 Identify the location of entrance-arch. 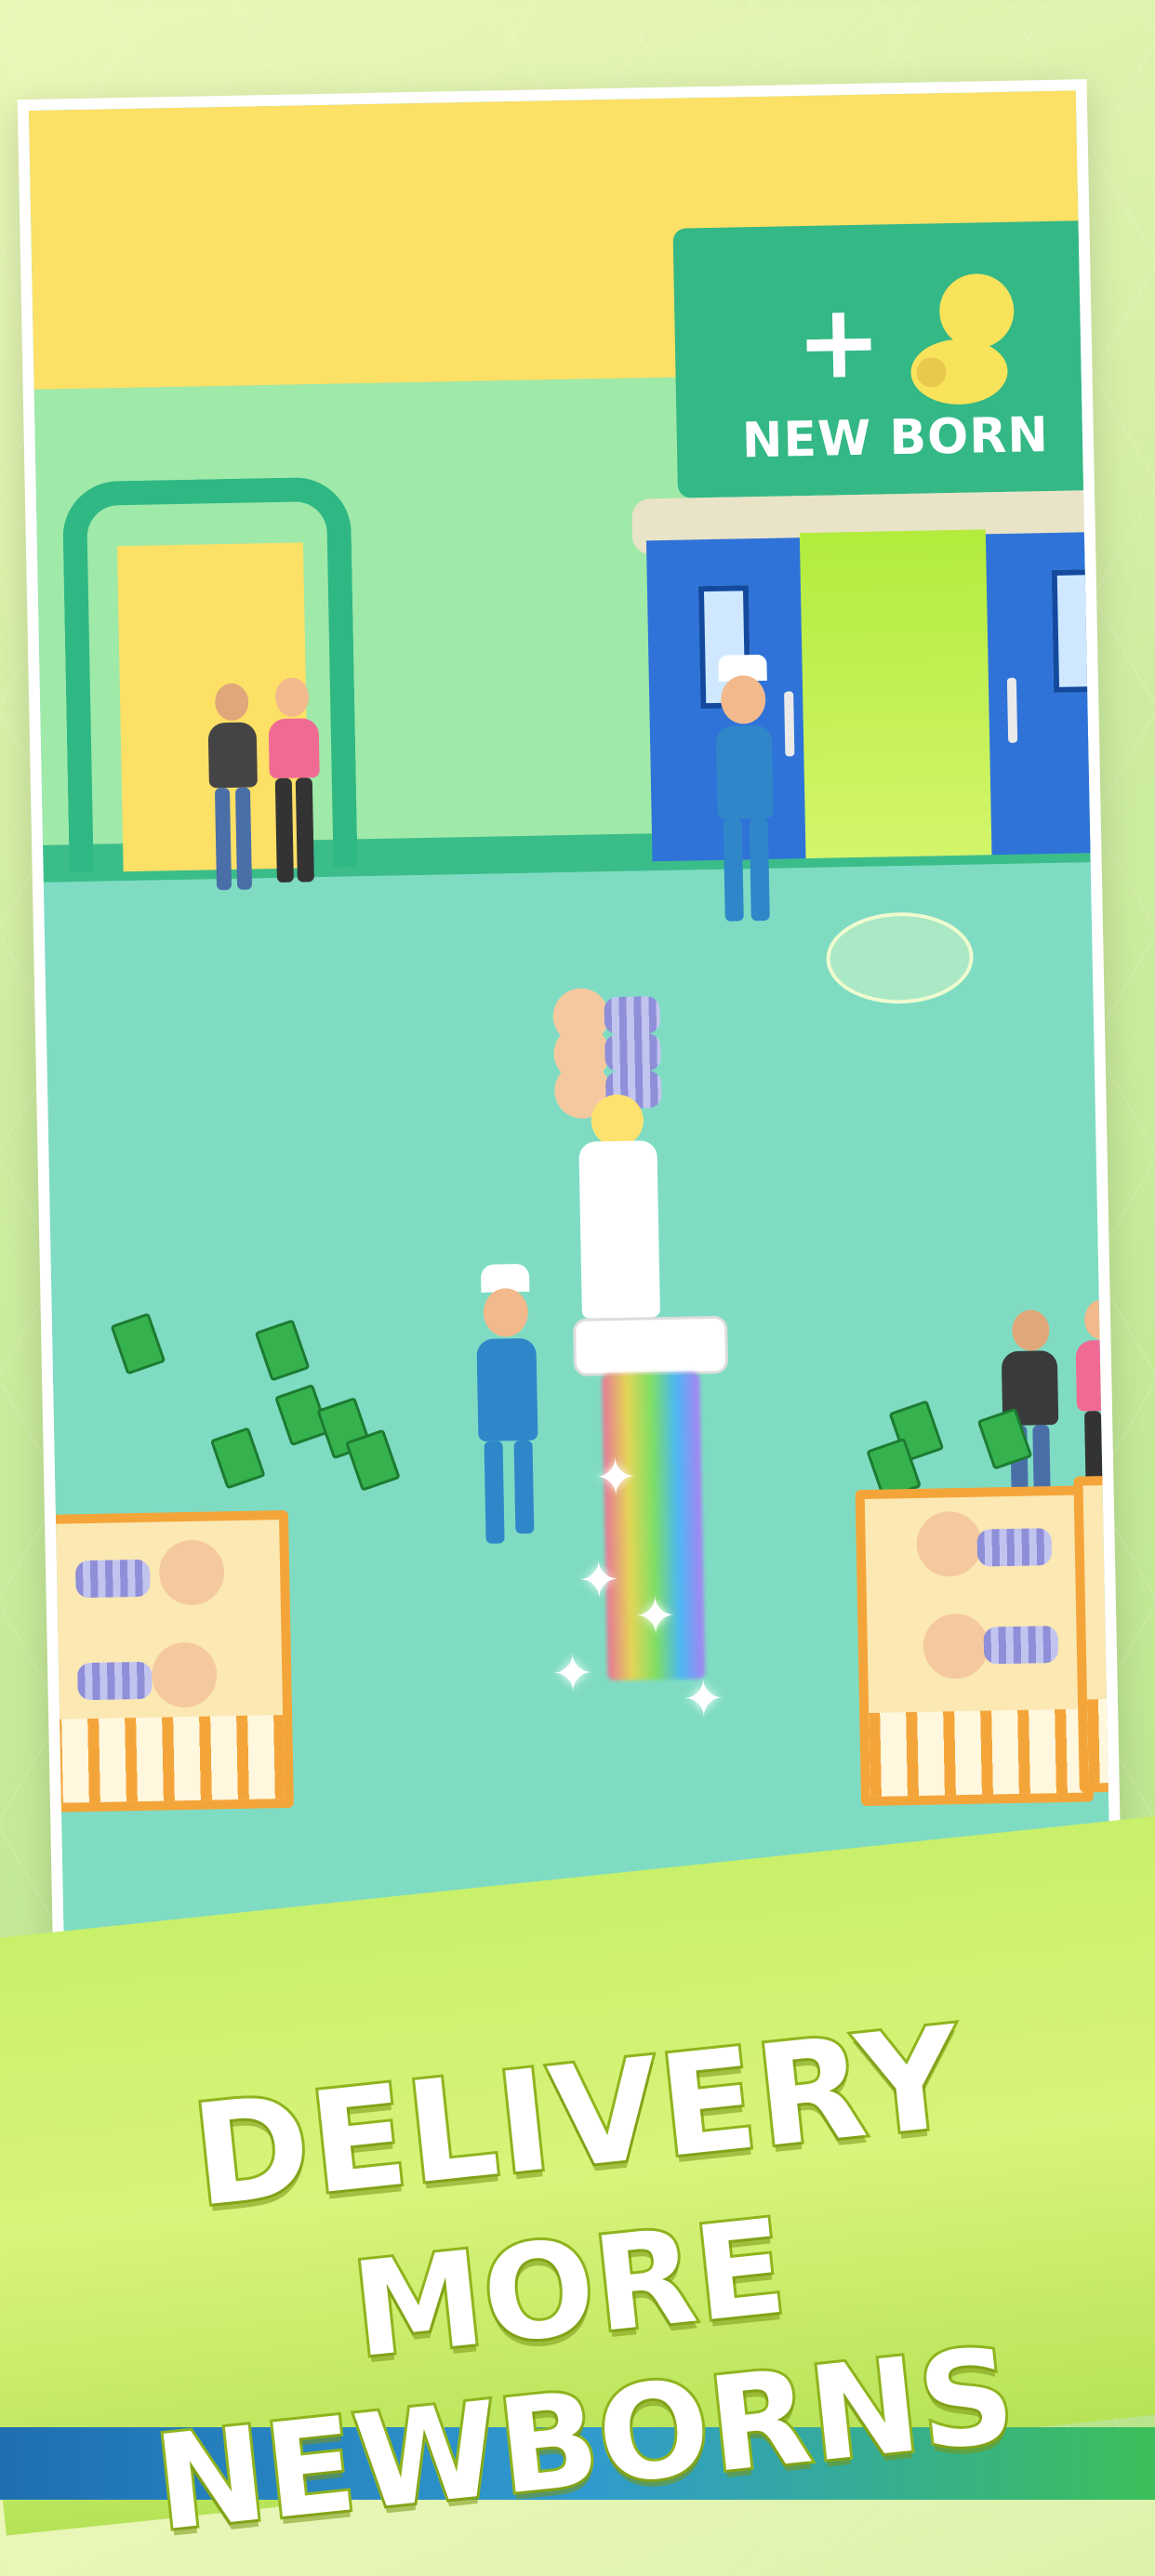
(209, 674).